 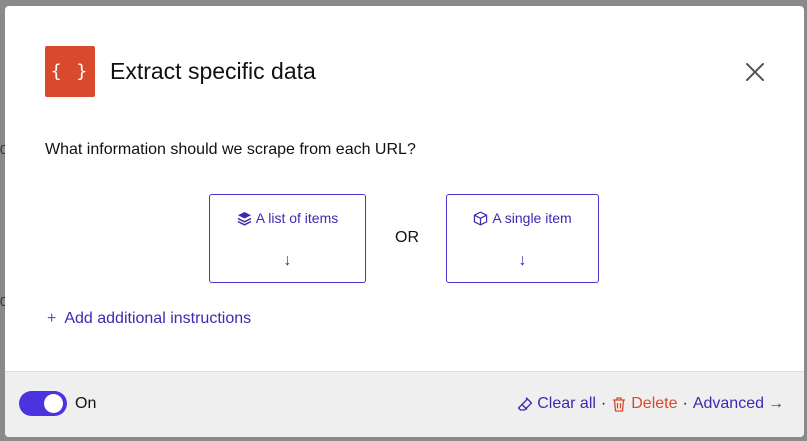 I want to click on eraser-icon, so click(x=525, y=404).